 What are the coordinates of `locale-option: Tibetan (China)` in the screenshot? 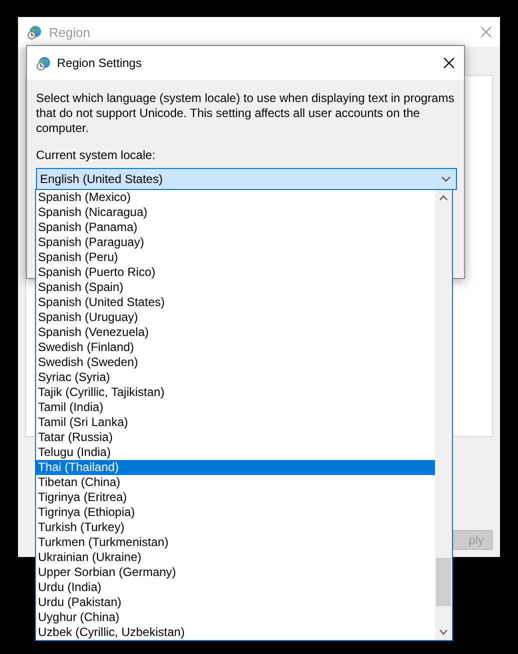 It's located at (235, 482).